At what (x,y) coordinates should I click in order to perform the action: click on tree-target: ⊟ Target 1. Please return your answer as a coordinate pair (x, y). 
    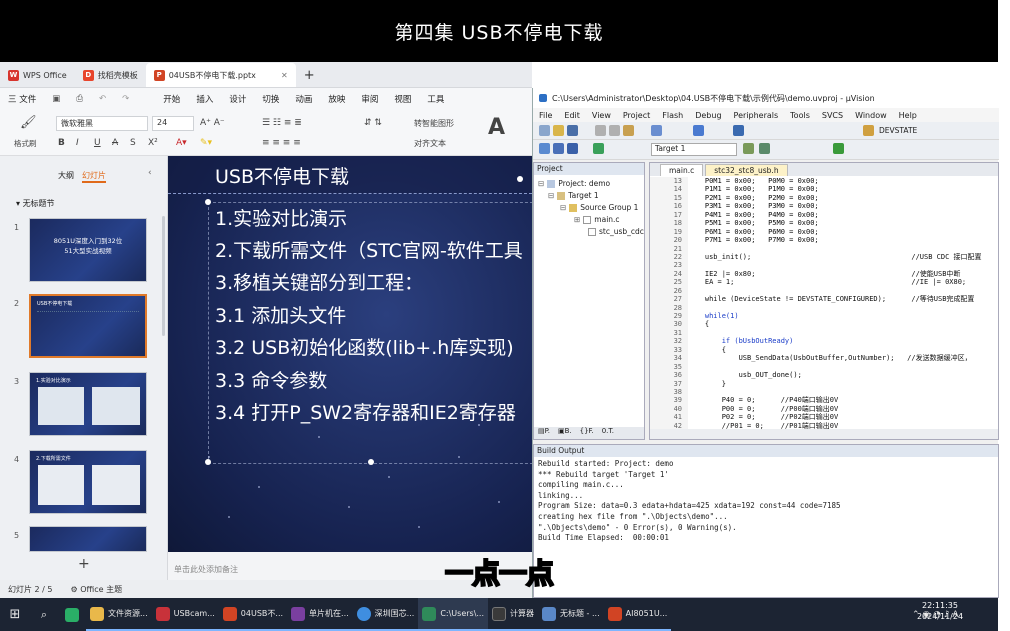
    Looking at the image, I should click on (573, 195).